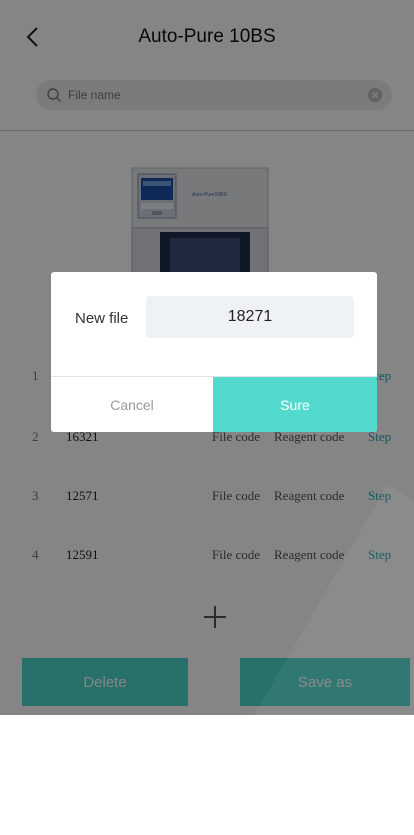 The image size is (414, 835). Describe the element at coordinates (250, 317) in the screenshot. I see `new-file-input` at that location.